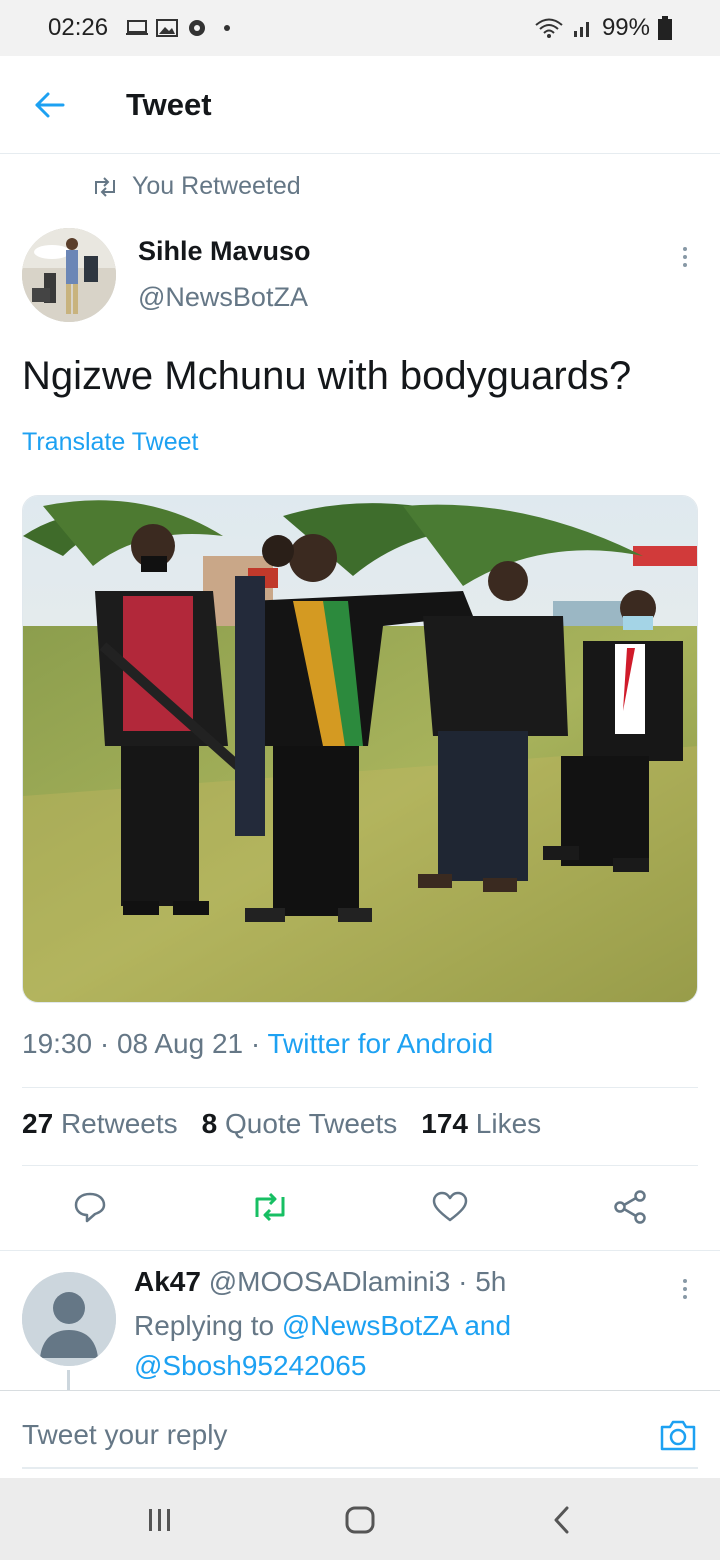 The width and height of the screenshot is (720, 1560). I want to click on back-button, so click(50, 105).